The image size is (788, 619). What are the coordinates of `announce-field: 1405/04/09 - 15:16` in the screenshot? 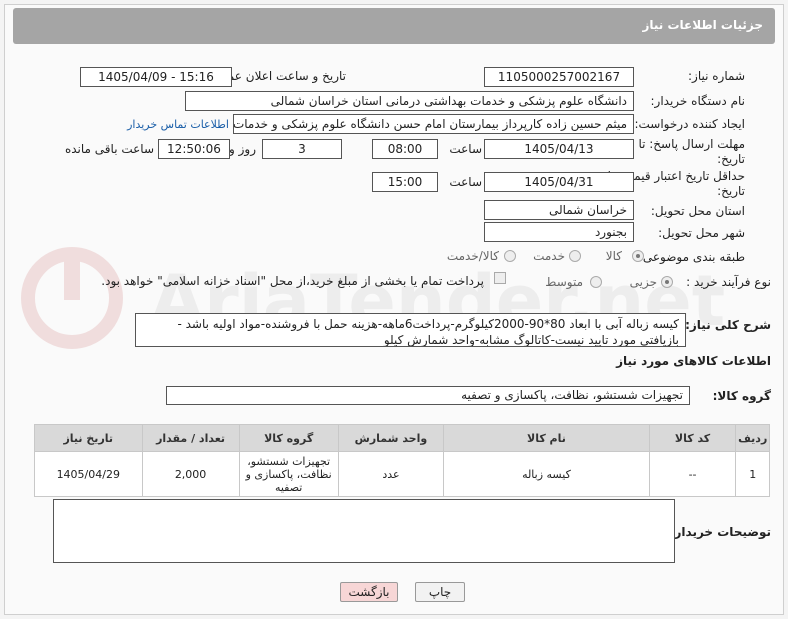 It's located at (156, 77).